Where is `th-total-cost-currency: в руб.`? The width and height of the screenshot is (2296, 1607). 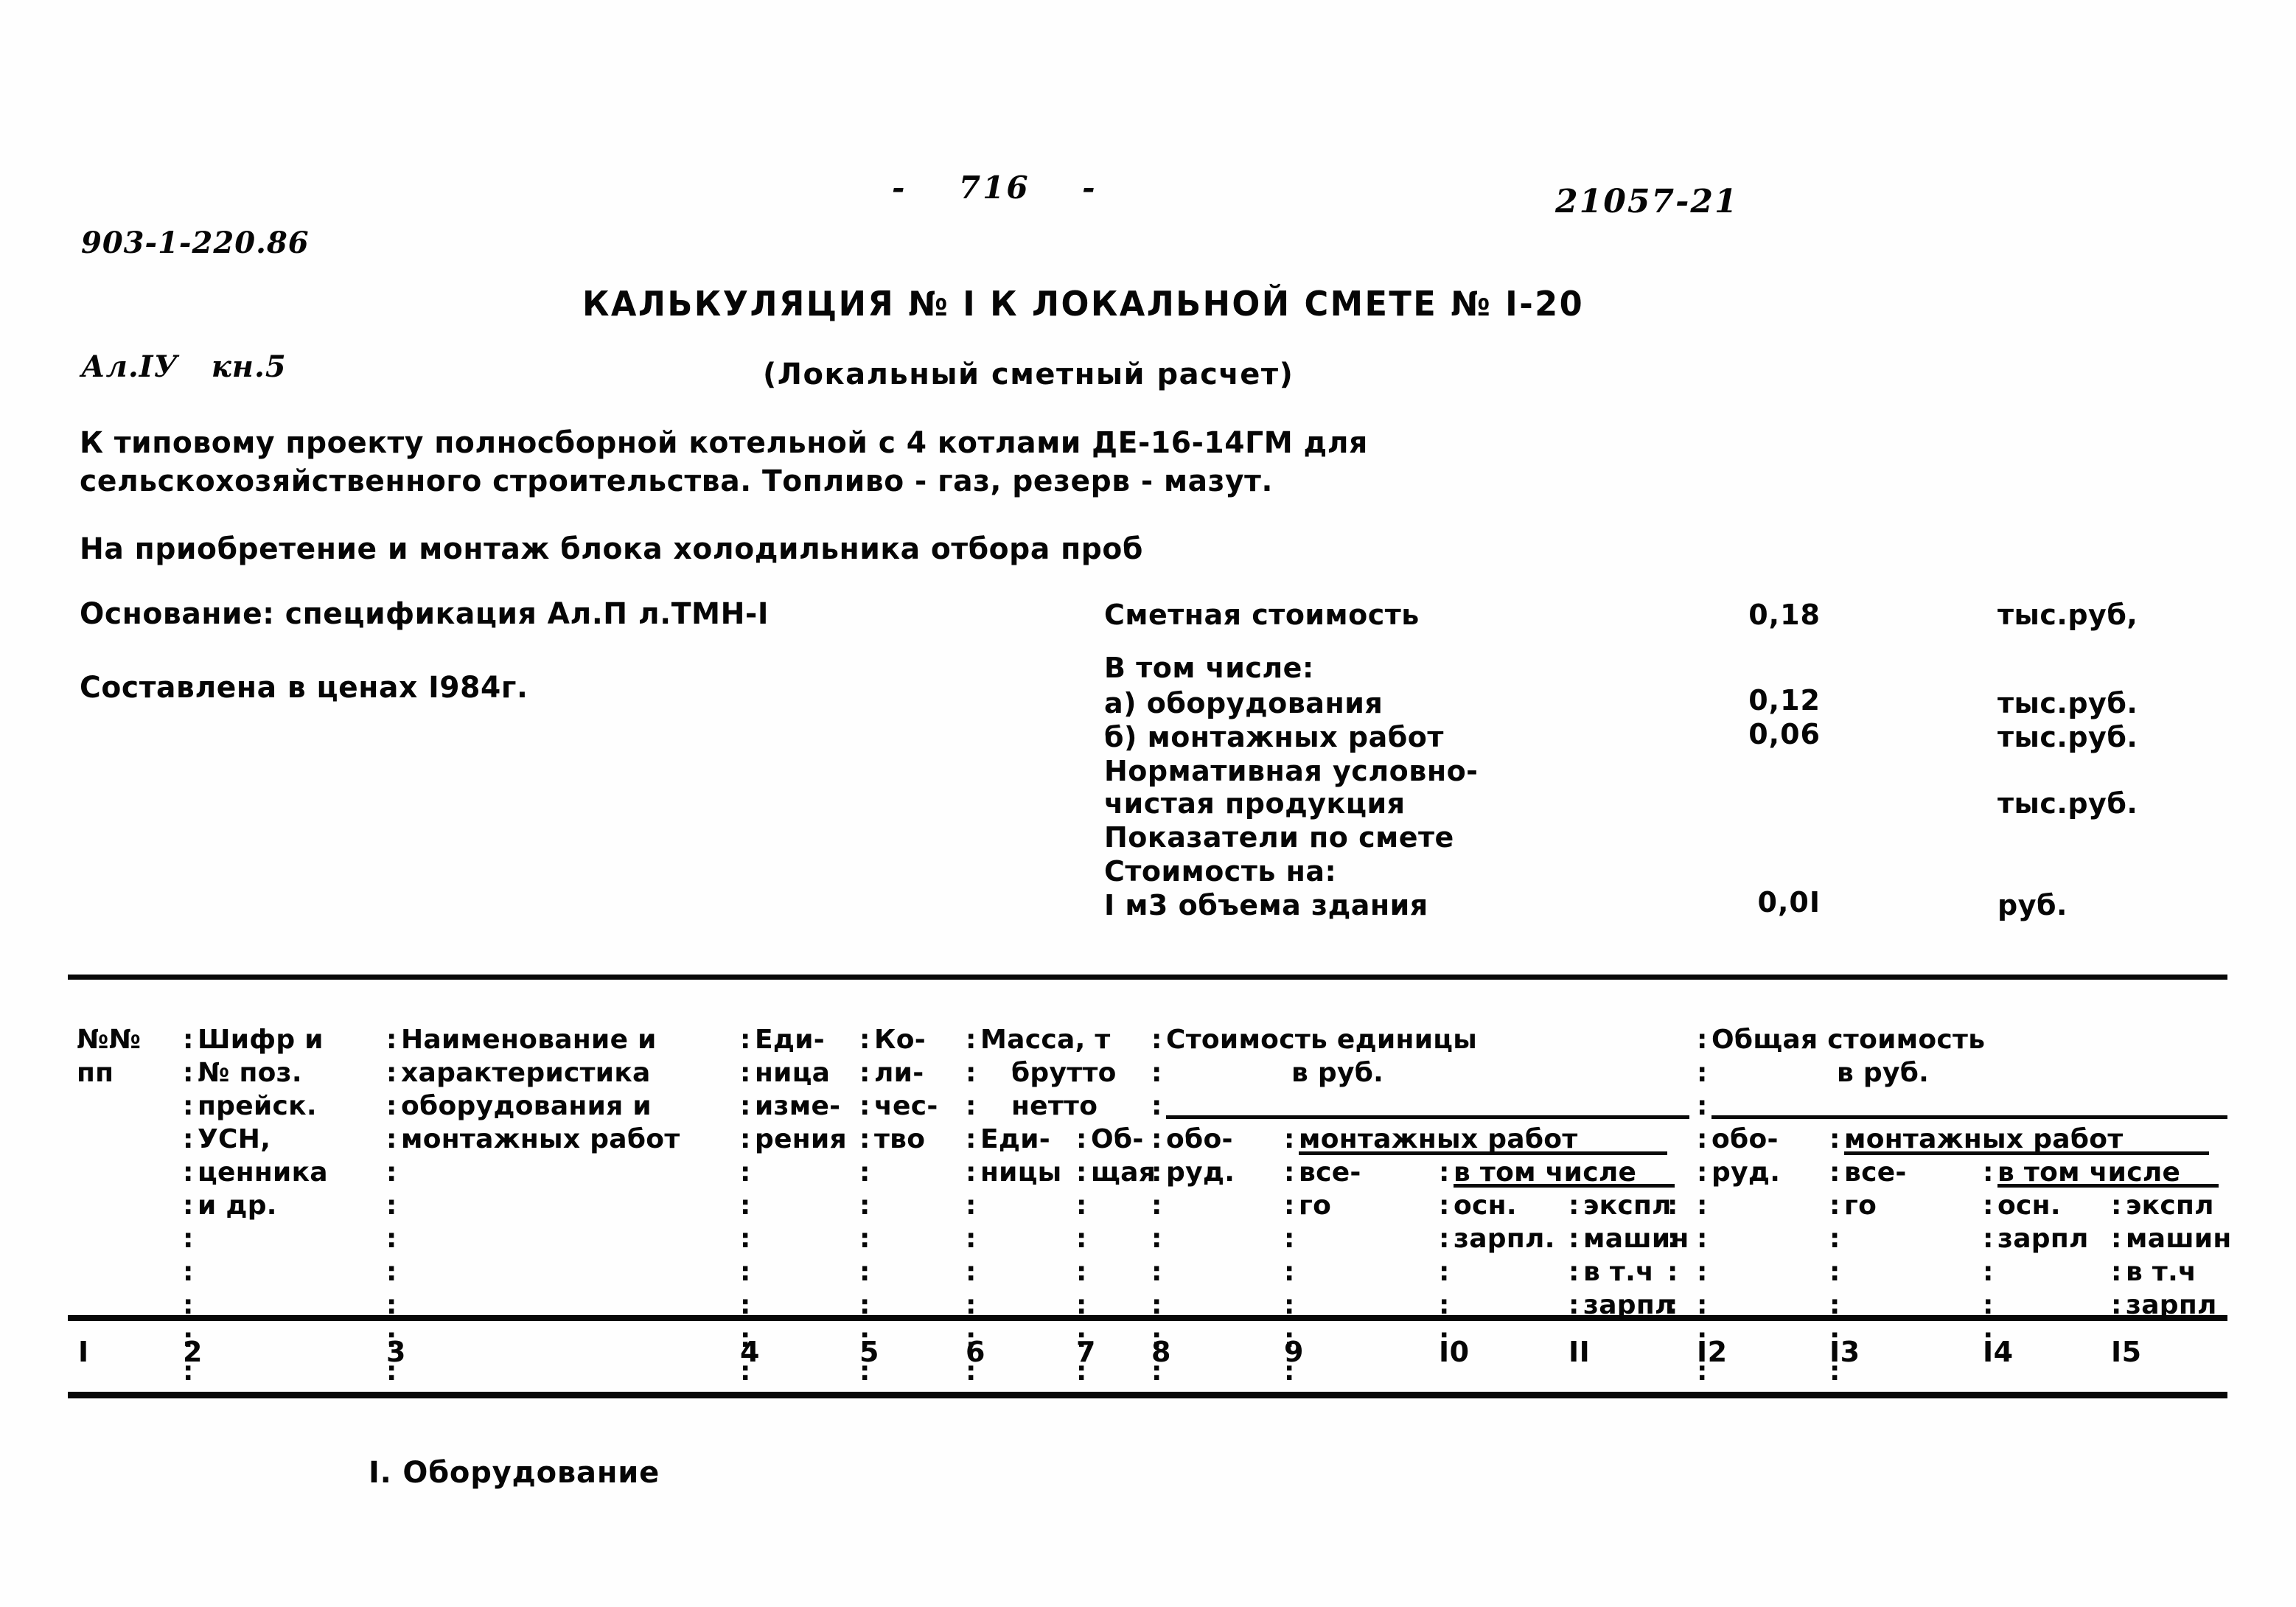
th-total-cost-currency: в руб. is located at coordinates (1883, 1073).